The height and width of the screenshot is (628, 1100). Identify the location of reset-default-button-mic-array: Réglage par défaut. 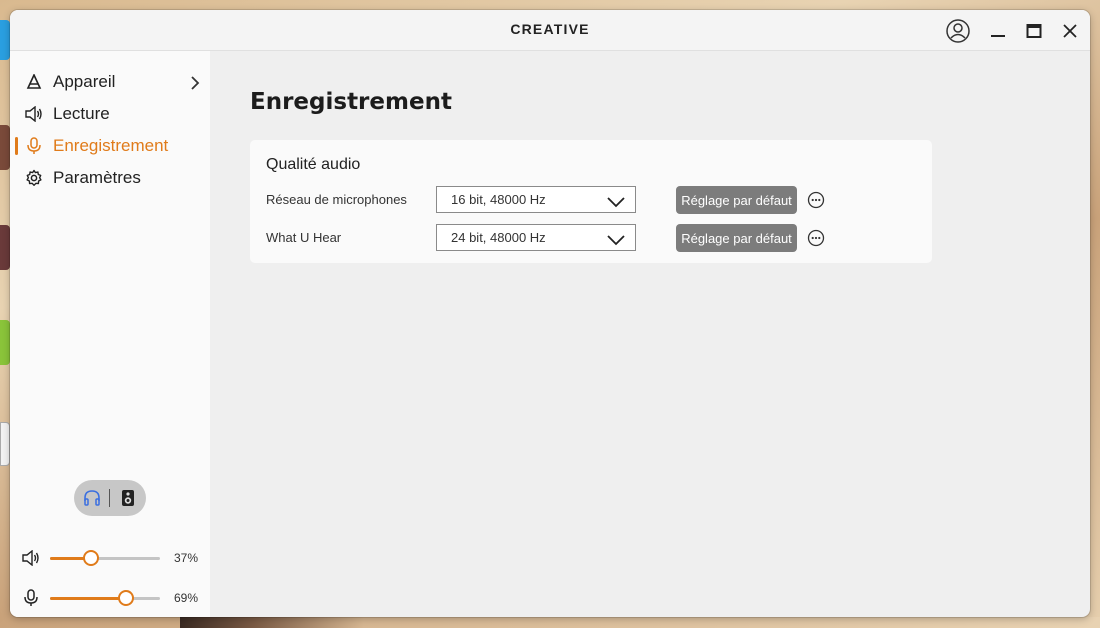
(736, 200).